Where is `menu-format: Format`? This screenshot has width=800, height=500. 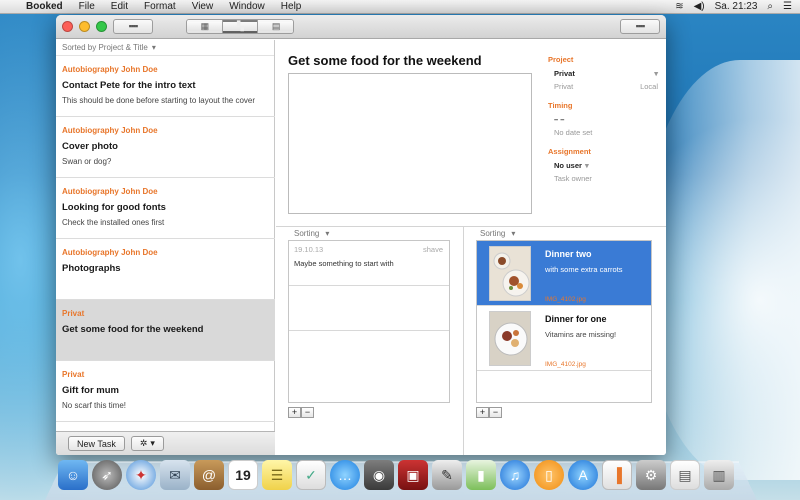 menu-format: Format is located at coordinates (160, 6).